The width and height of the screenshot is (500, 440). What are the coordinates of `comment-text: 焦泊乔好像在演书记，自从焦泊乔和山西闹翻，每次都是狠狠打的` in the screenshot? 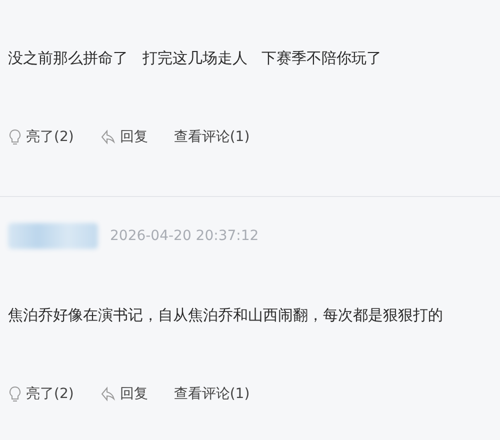 It's located at (226, 315).